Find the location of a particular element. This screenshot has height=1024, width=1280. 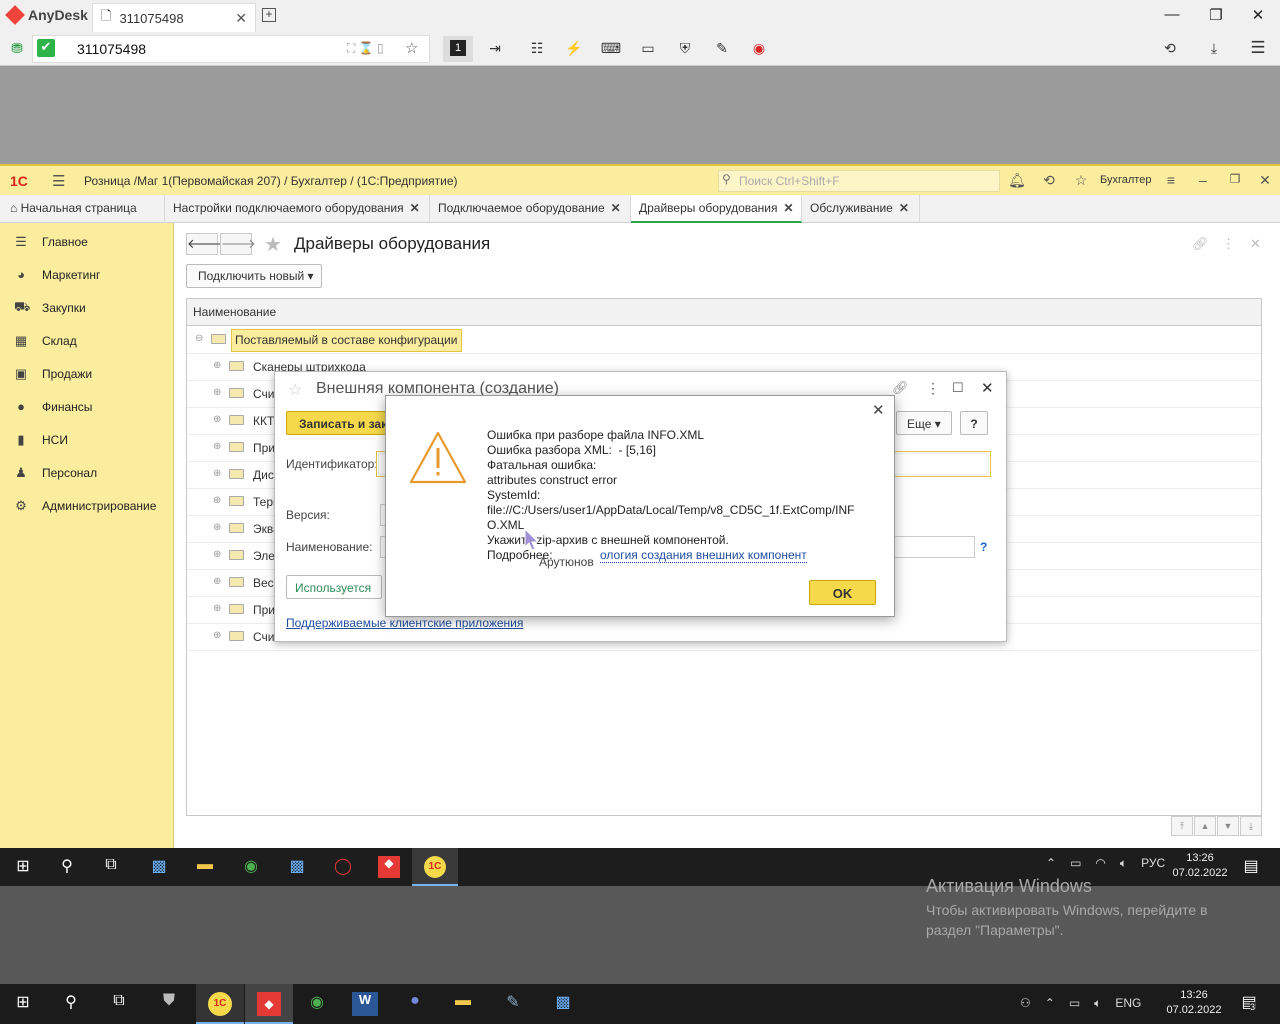

scroll-down-icon: ▼ is located at coordinates (1228, 826).